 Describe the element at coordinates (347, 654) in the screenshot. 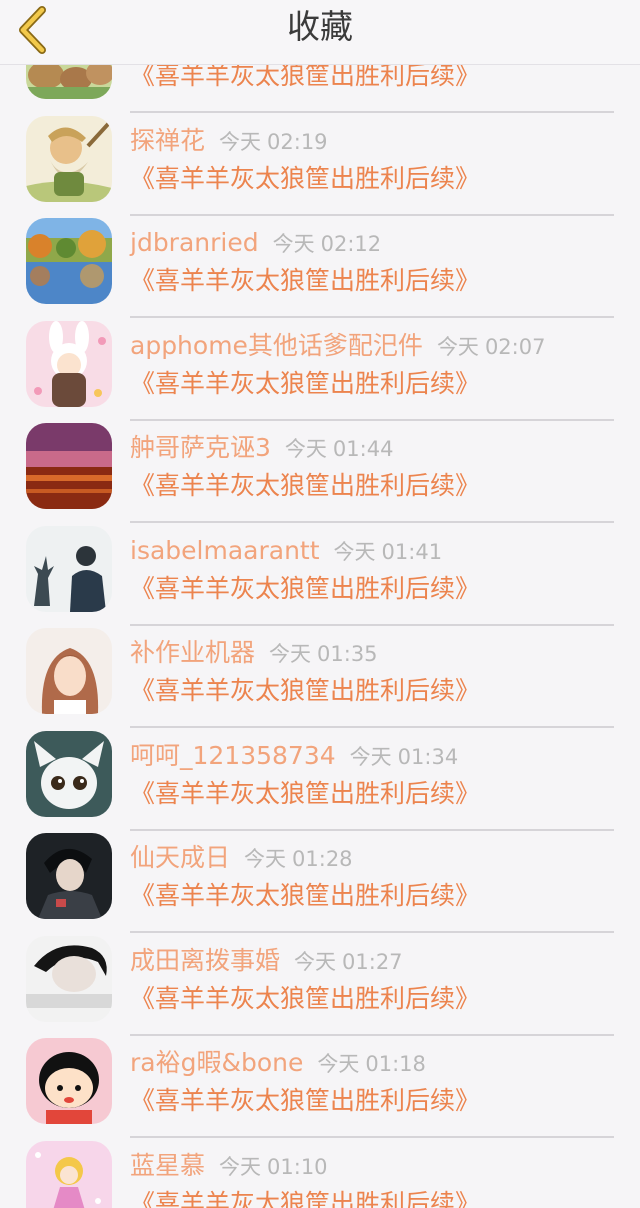

I see `timestamp: 01:35` at that location.